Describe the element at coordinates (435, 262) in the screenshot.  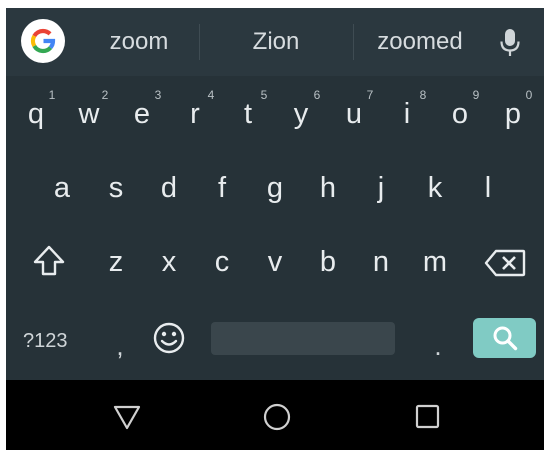
I see `key-m: m` at that location.